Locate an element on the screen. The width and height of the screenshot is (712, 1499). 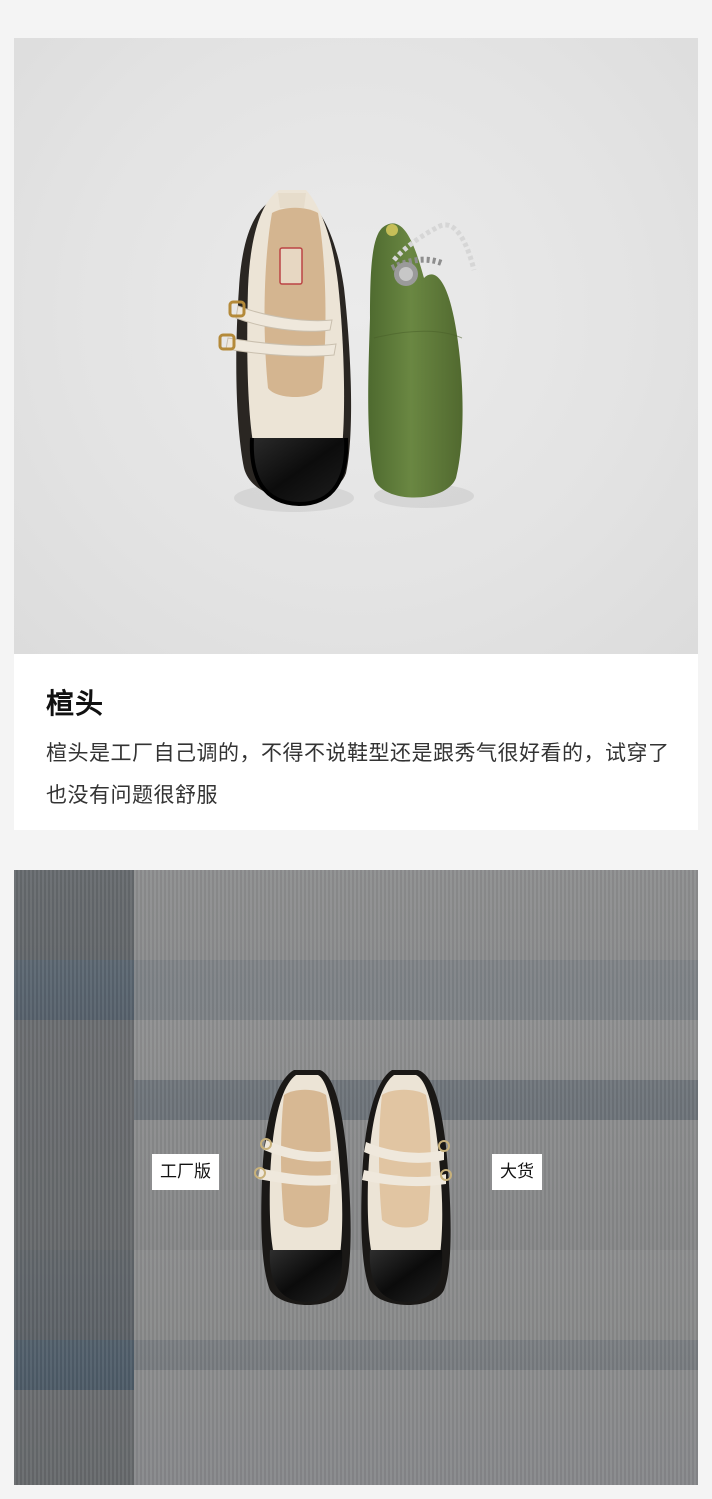
description-card: 楦头 楦头是工厂自己调的，不得不说鞋型还是跟秀气很好看的，试穿了也没有问题很舒服 is located at coordinates (356, 742).